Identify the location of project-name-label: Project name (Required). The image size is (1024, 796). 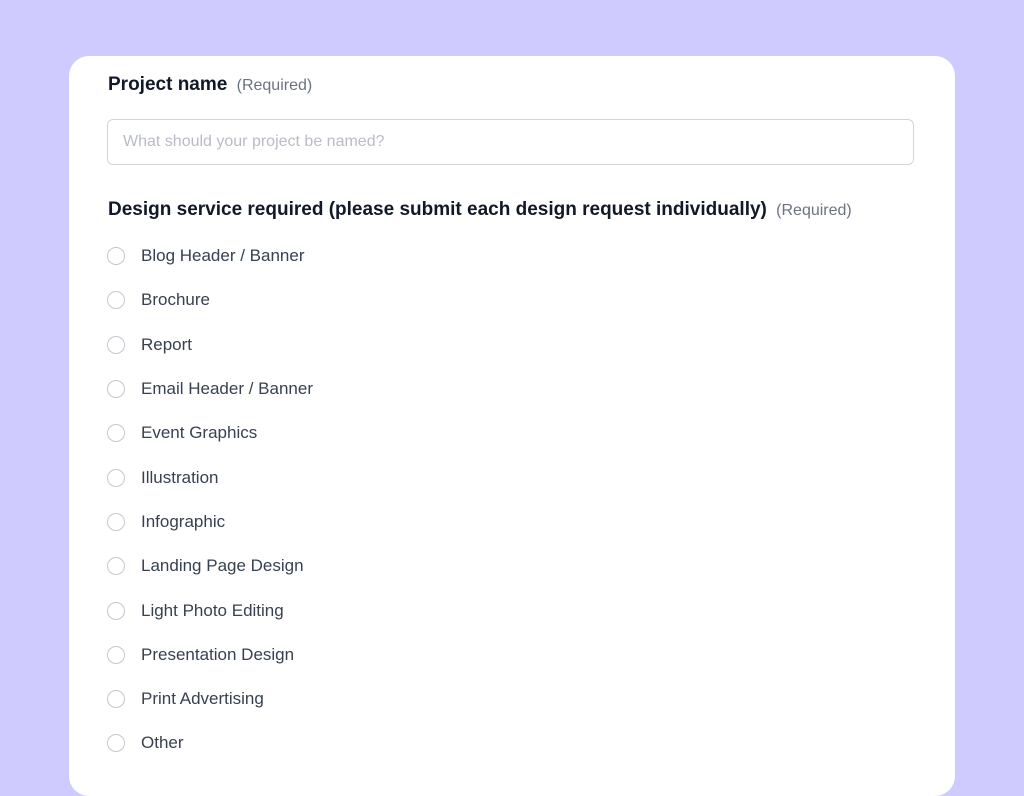
(210, 85).